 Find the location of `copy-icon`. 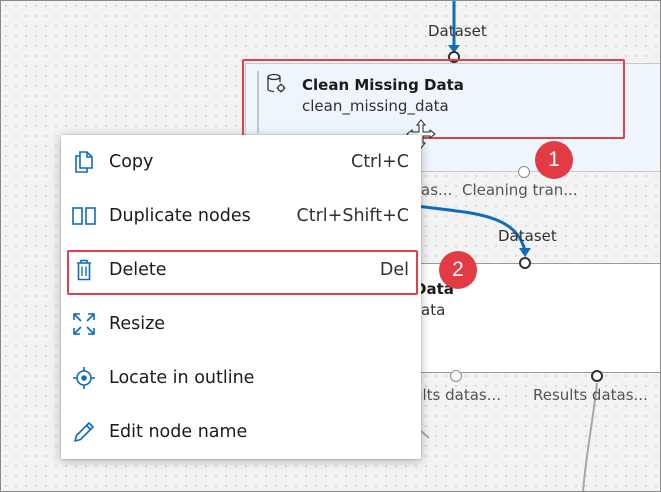

copy-icon is located at coordinates (84, 162).